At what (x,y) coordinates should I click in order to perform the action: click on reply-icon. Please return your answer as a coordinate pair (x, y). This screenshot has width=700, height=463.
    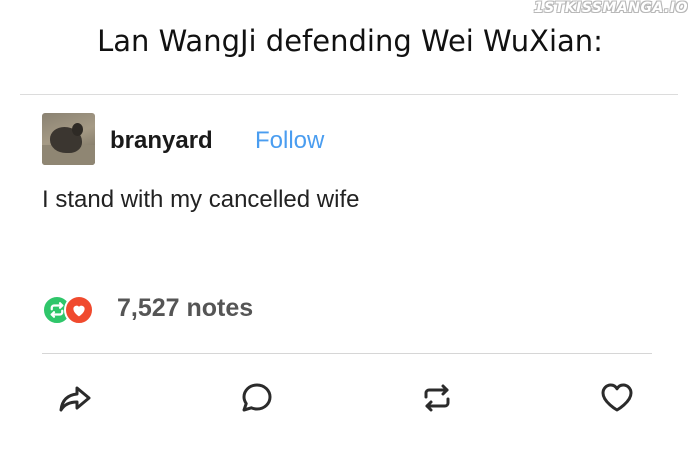
    Looking at the image, I should click on (257, 397).